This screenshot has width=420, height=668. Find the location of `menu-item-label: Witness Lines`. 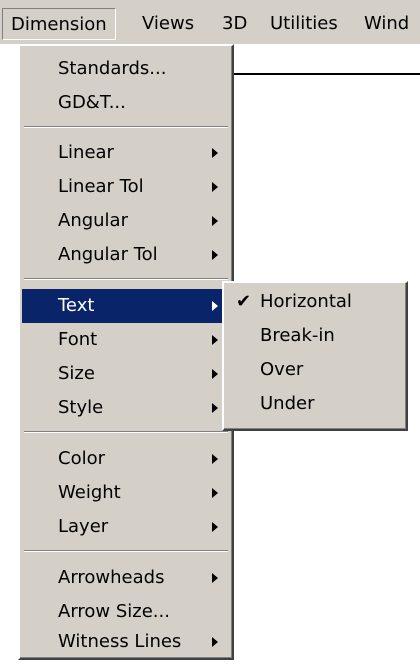

menu-item-label: Witness Lines is located at coordinates (120, 641).